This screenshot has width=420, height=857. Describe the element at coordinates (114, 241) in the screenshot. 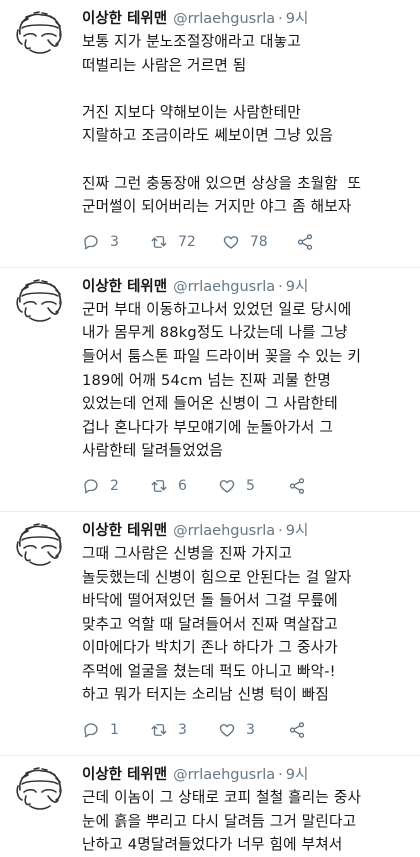

I see `reply-count: 3` at that location.